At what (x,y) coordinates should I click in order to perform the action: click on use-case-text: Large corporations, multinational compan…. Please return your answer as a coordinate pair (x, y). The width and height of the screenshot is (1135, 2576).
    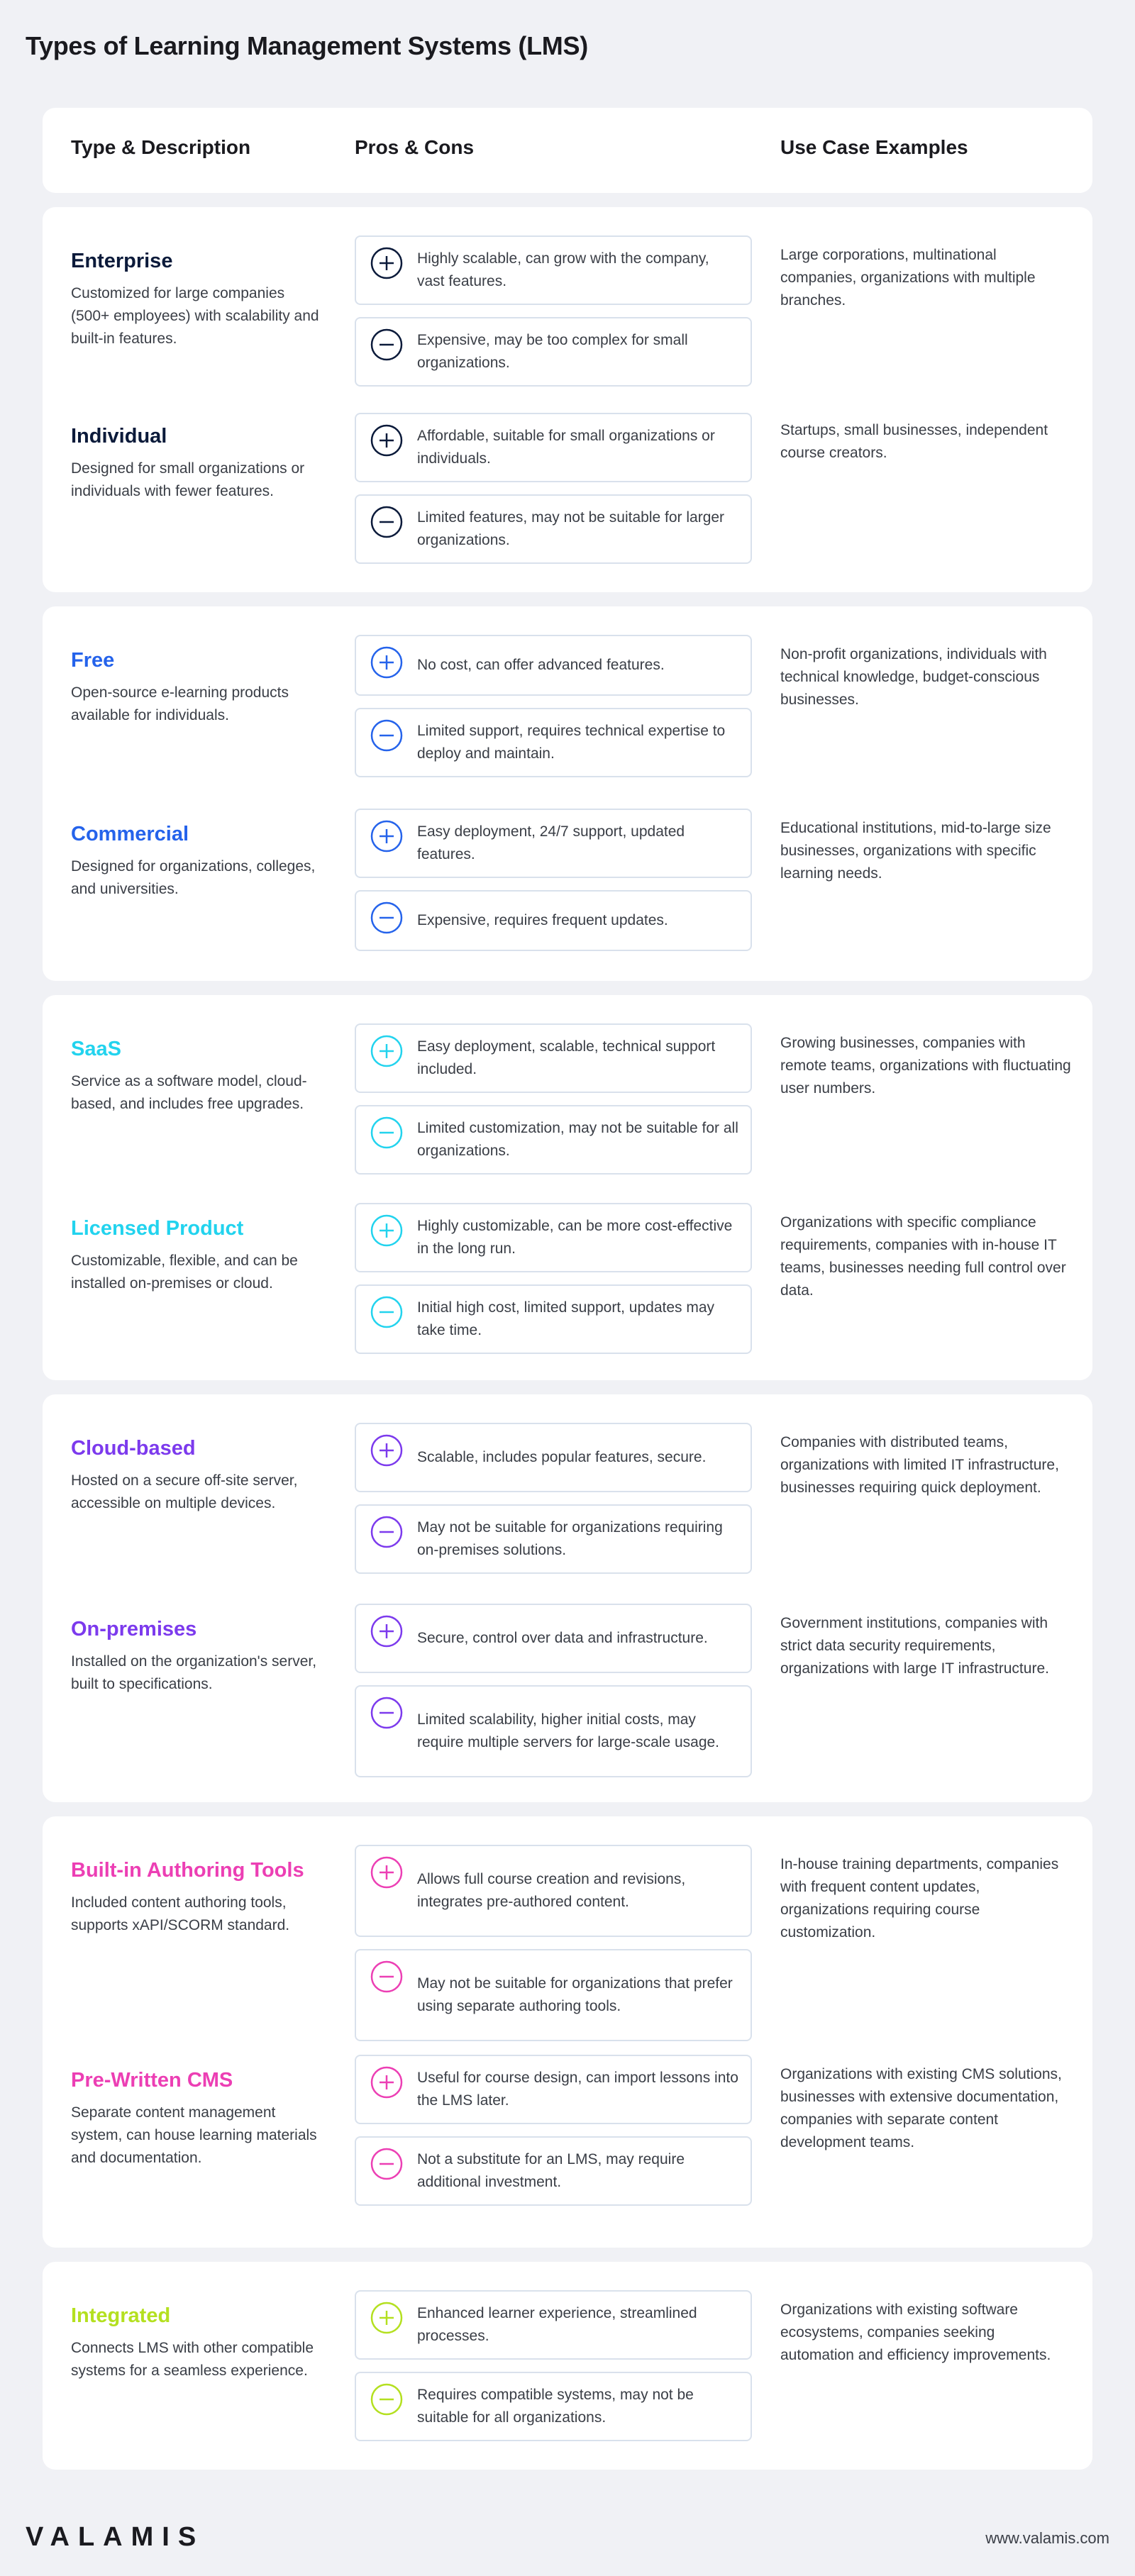
    Looking at the image, I should click on (908, 278).